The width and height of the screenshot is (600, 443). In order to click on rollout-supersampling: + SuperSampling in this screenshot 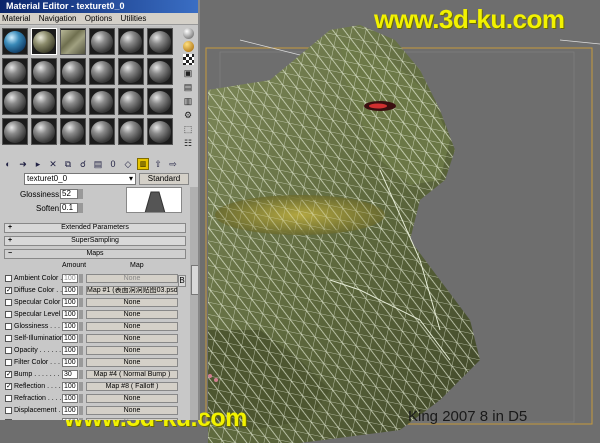, I will do `click(95, 241)`.